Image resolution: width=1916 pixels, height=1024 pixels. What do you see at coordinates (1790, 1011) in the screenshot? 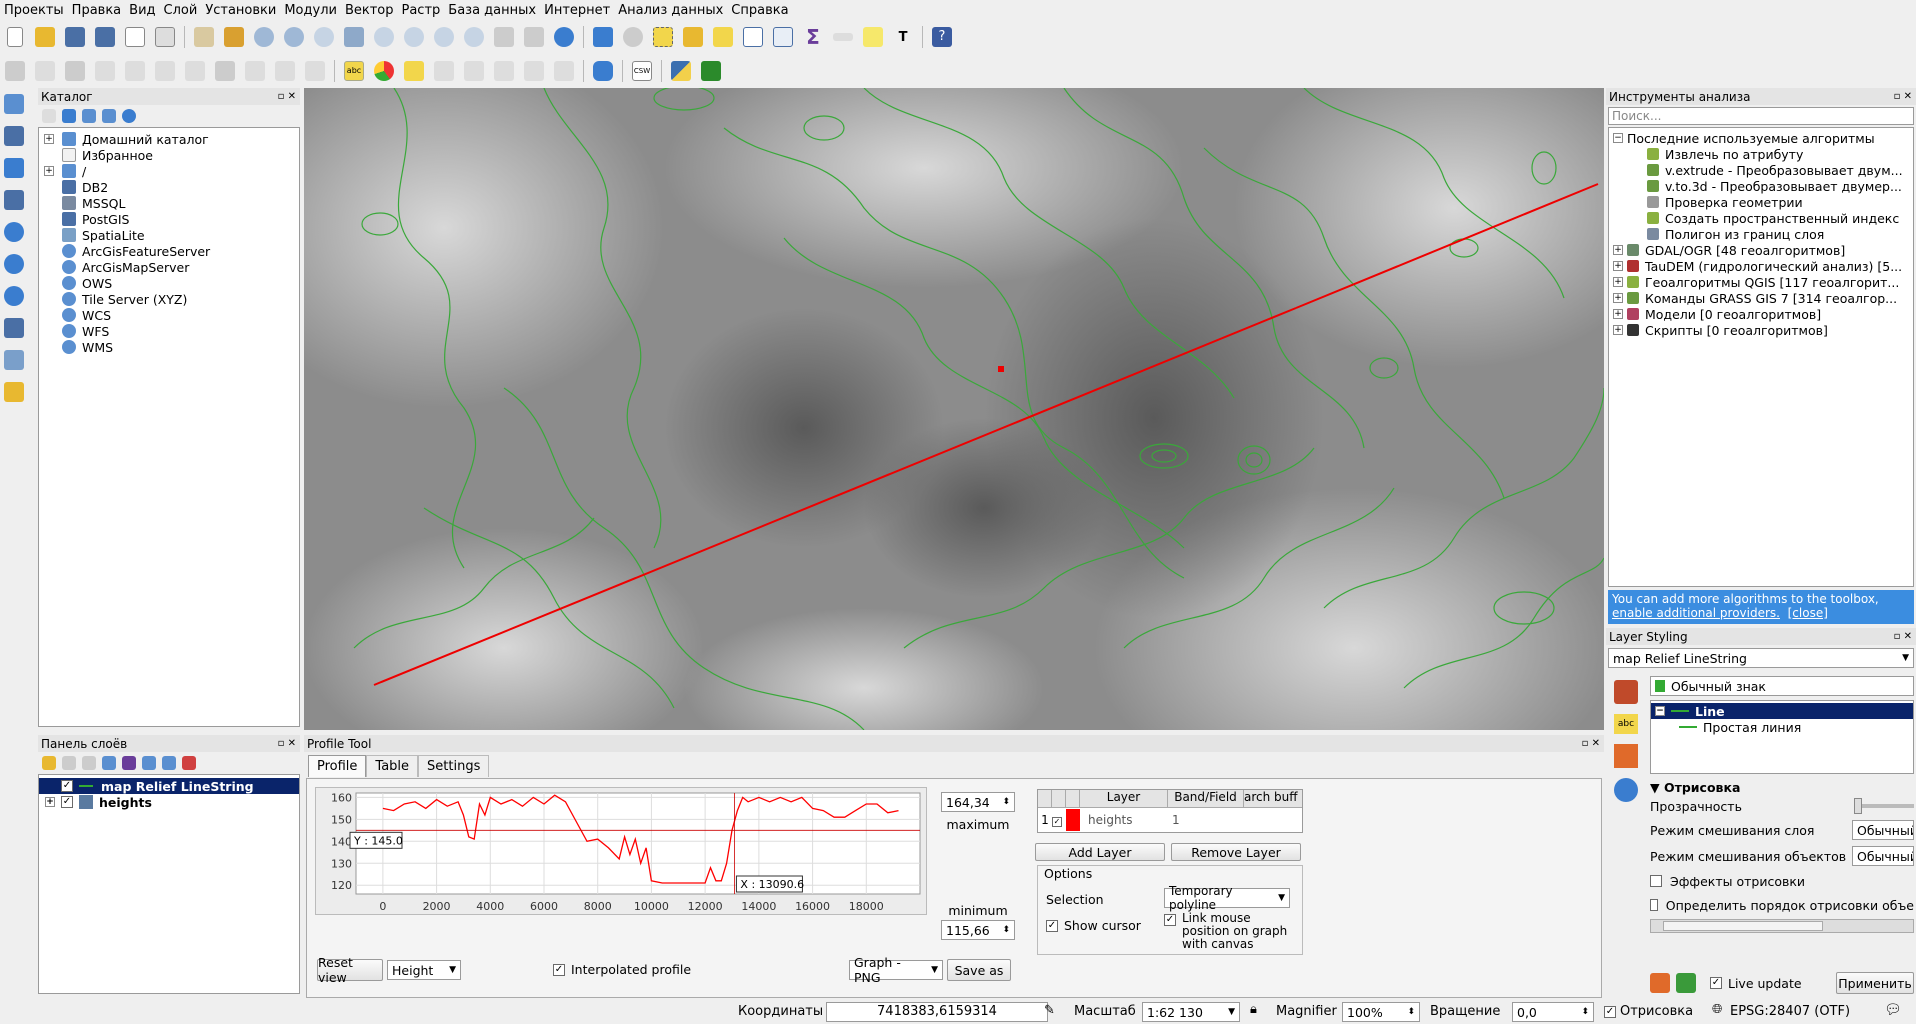
I see `crs-status: EPSG:28407 (OTF)` at bounding box center [1790, 1011].